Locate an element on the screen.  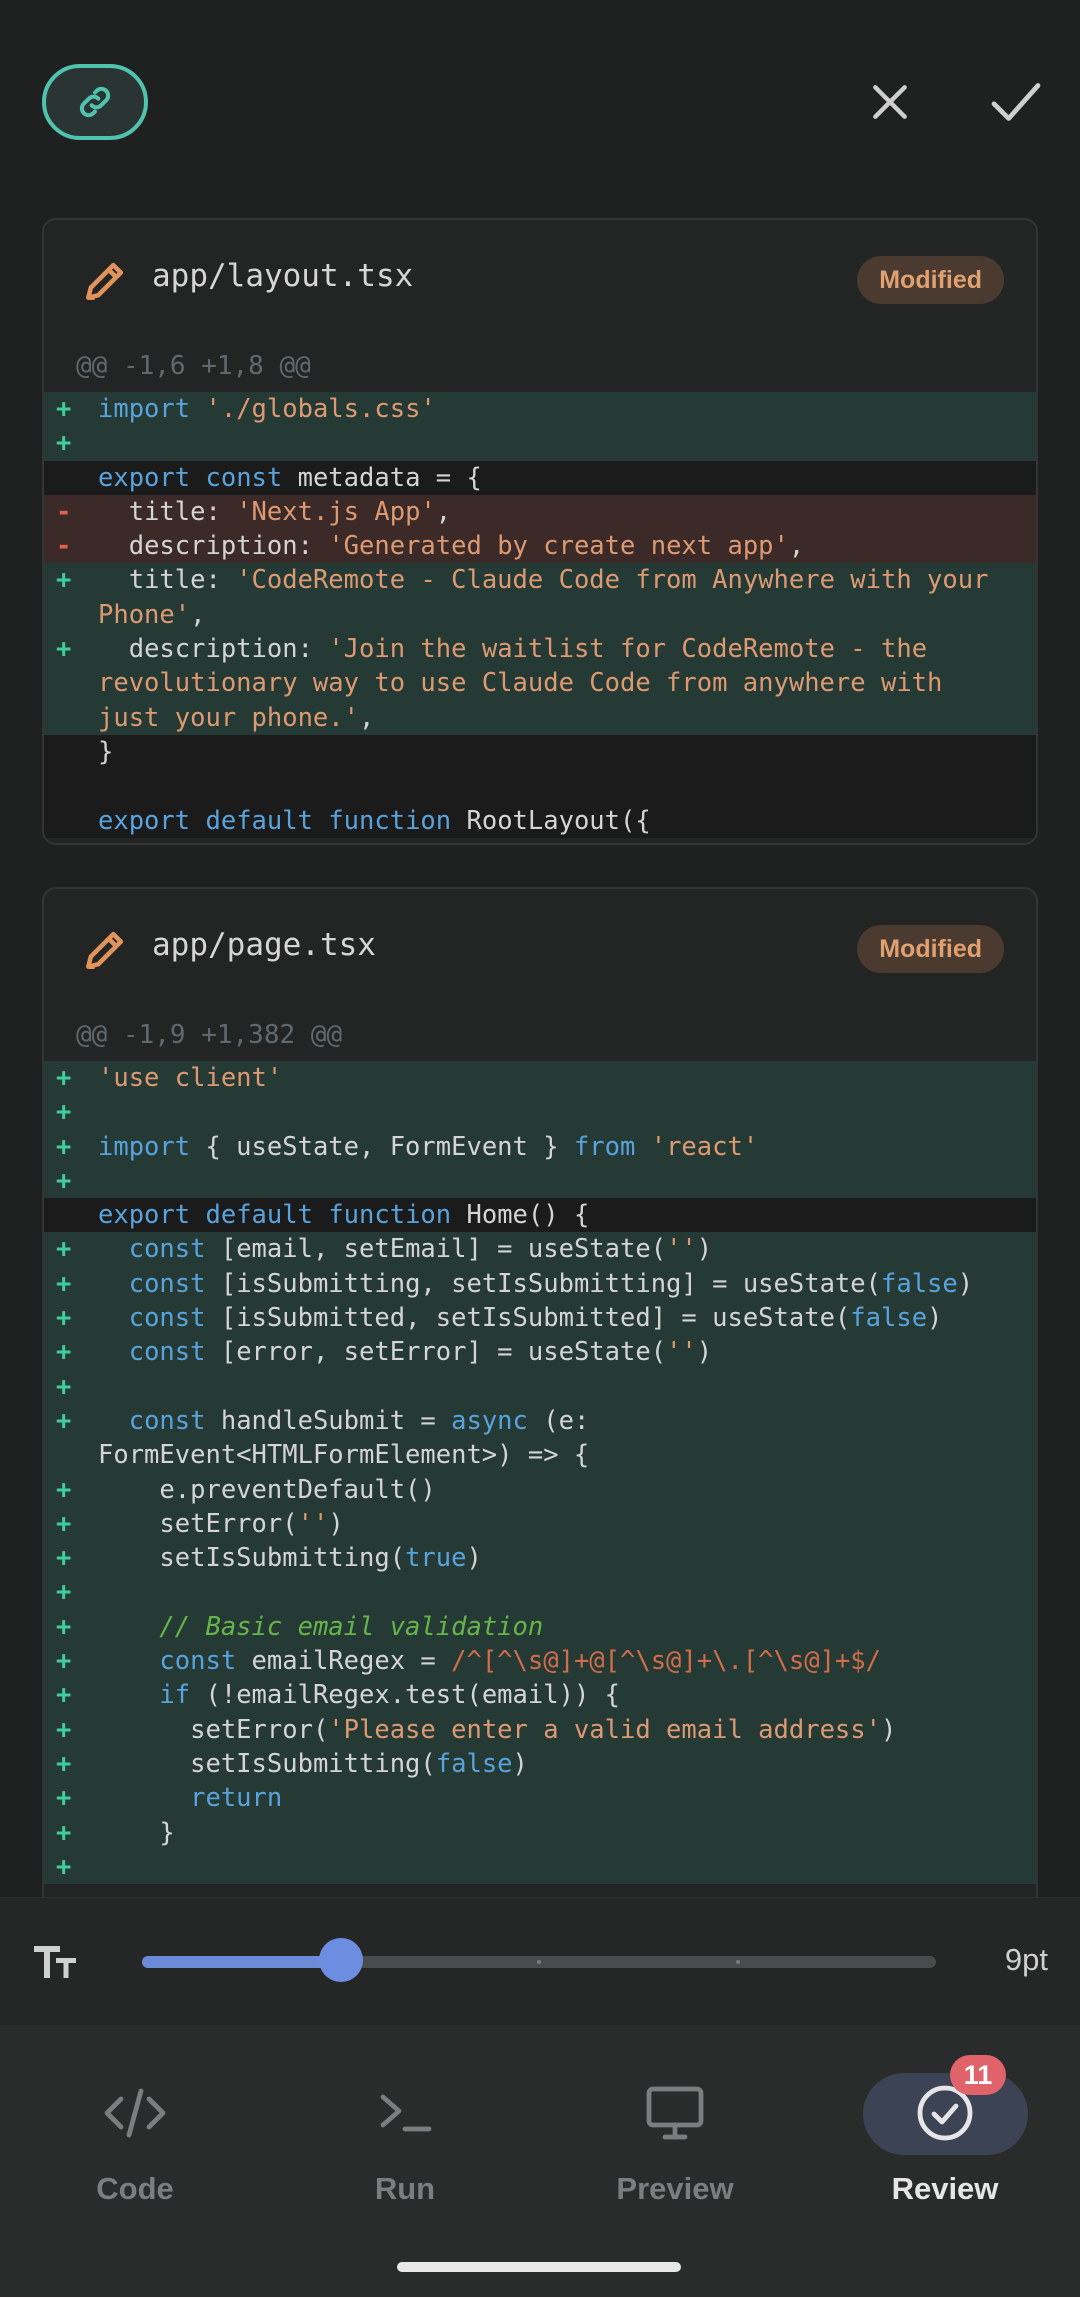
tab-label: Run is located at coordinates (405, 2188).